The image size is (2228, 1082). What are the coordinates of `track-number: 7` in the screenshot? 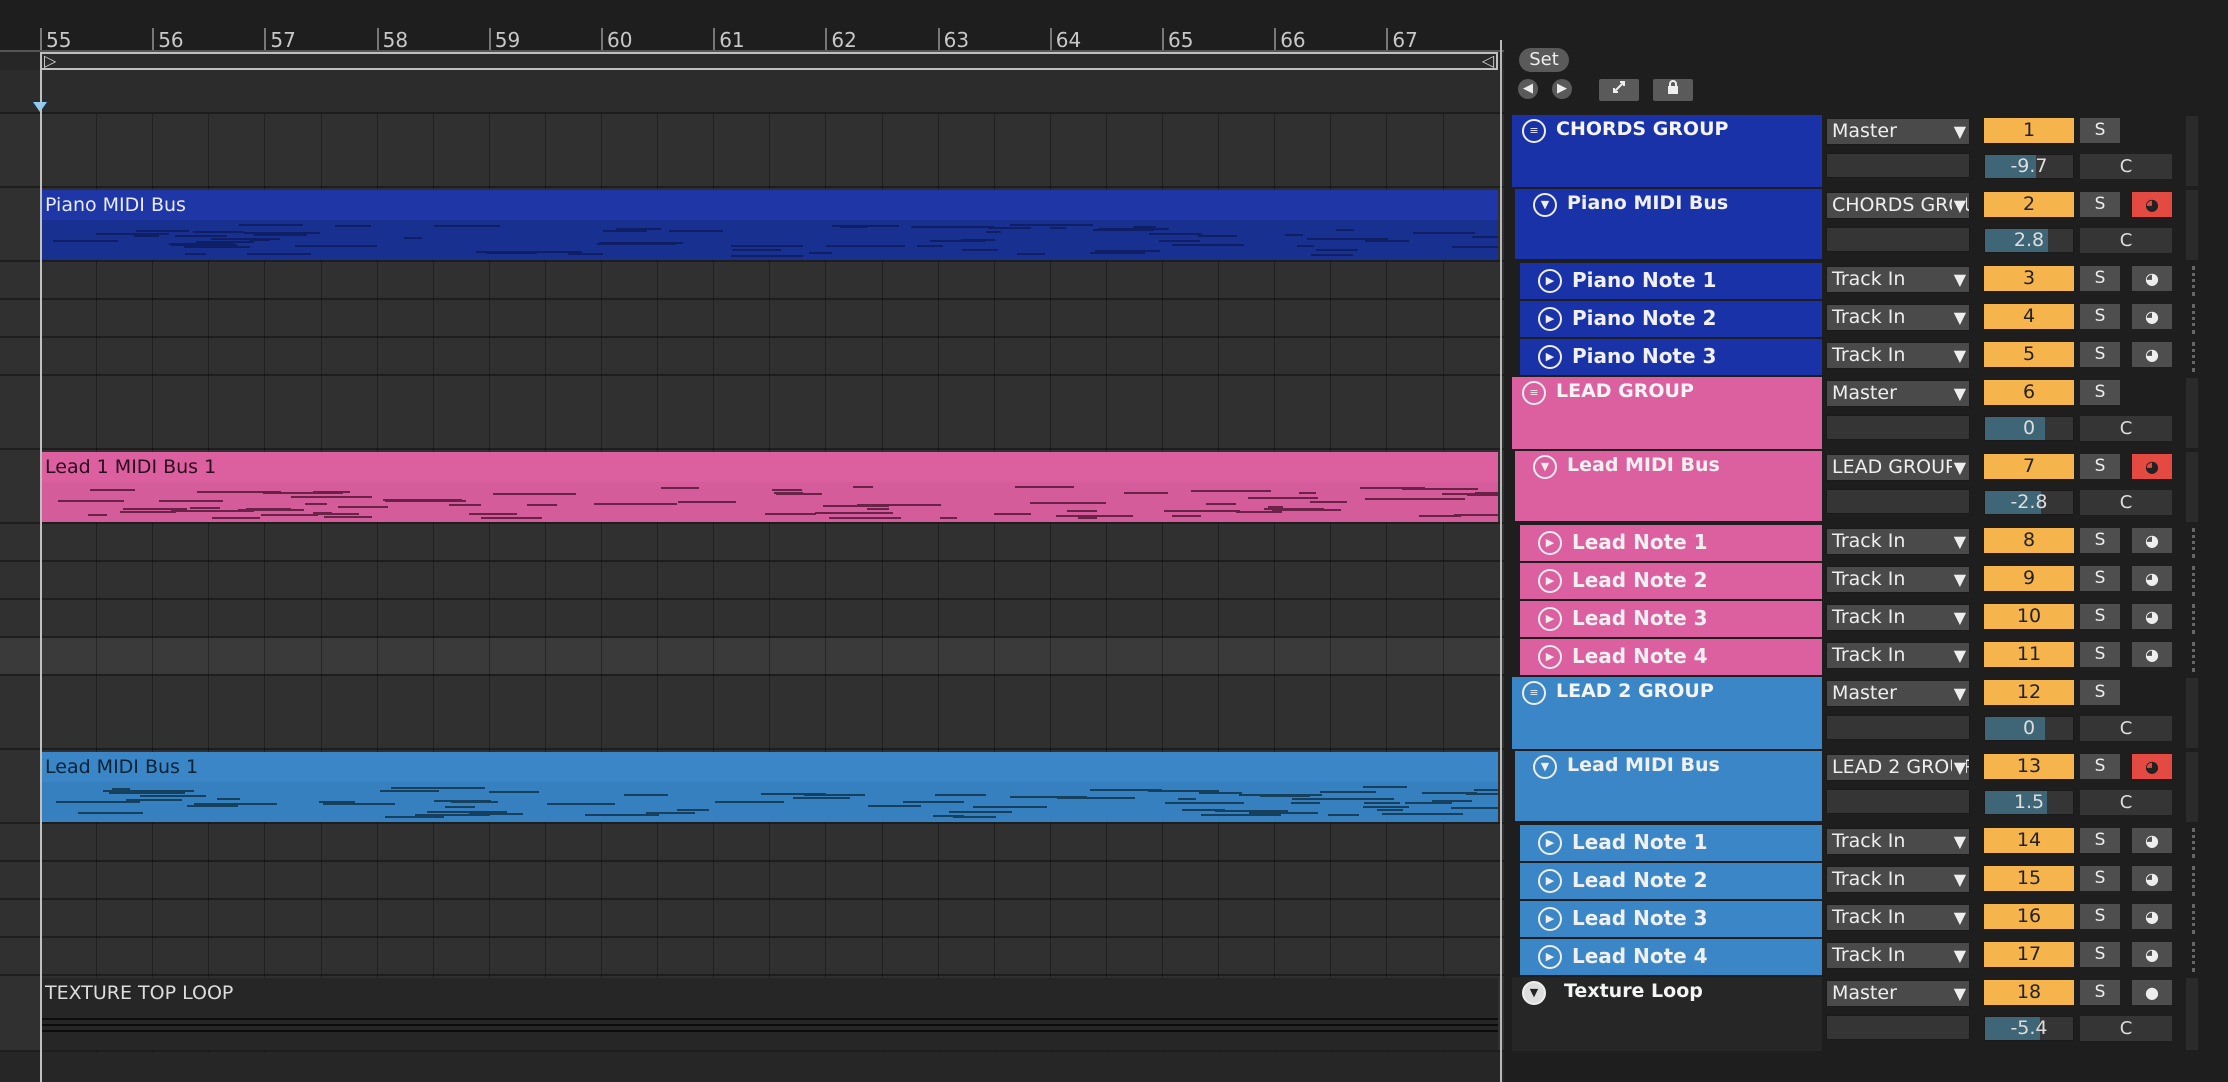 It's located at (2029, 466).